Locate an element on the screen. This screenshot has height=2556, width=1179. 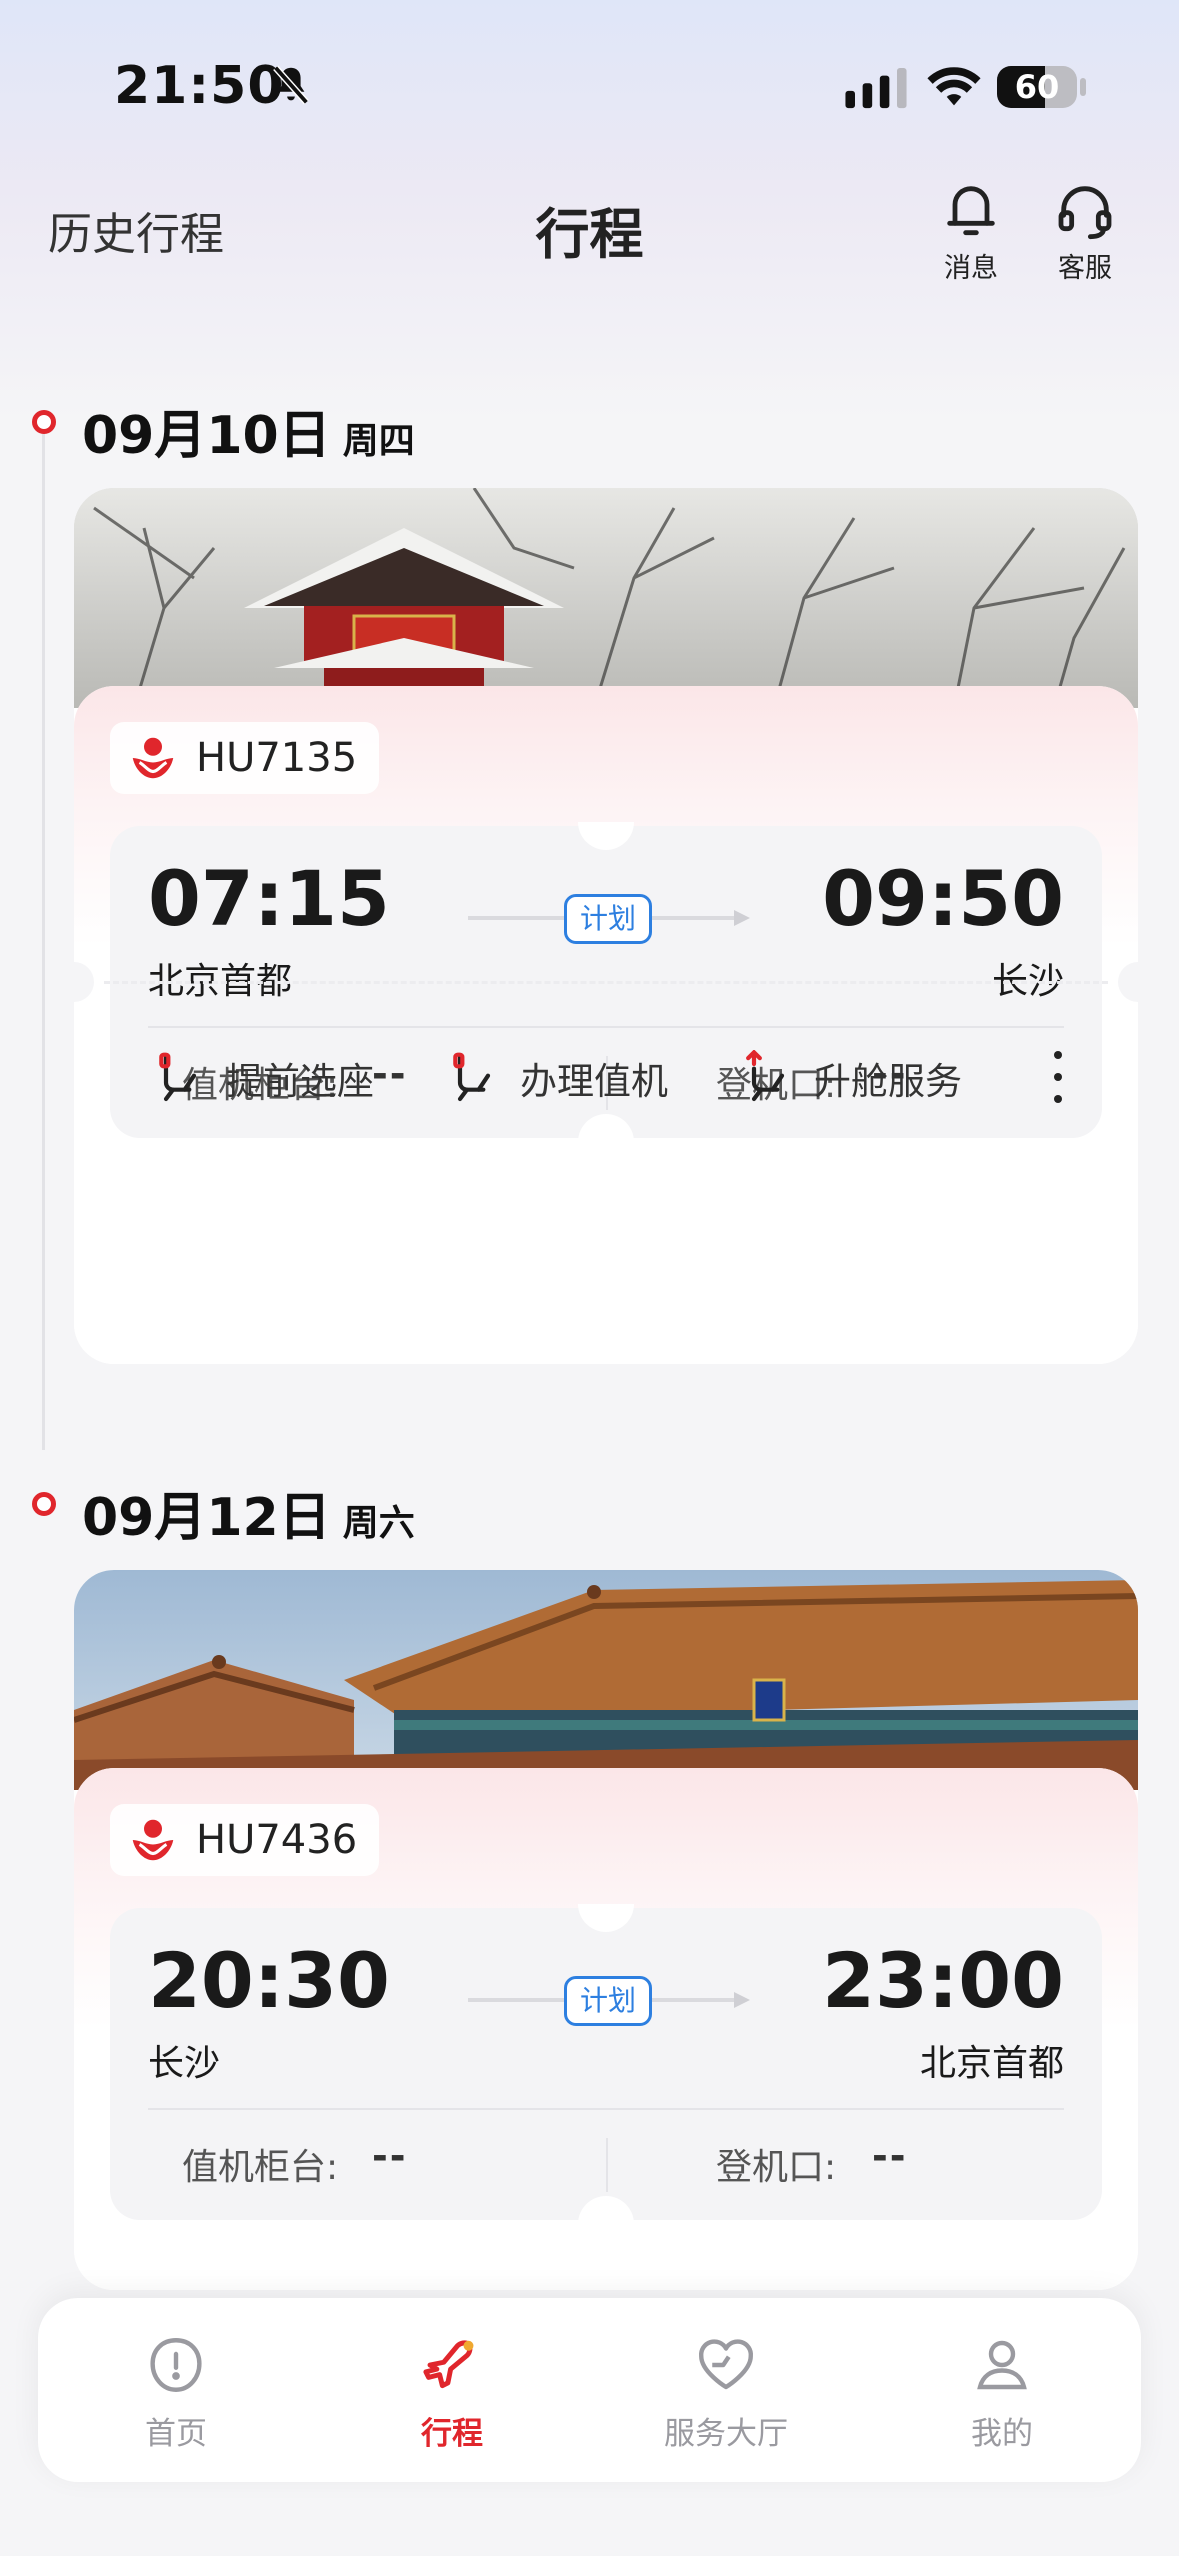
arrival-time: 09:50 is located at coordinates (943, 898).